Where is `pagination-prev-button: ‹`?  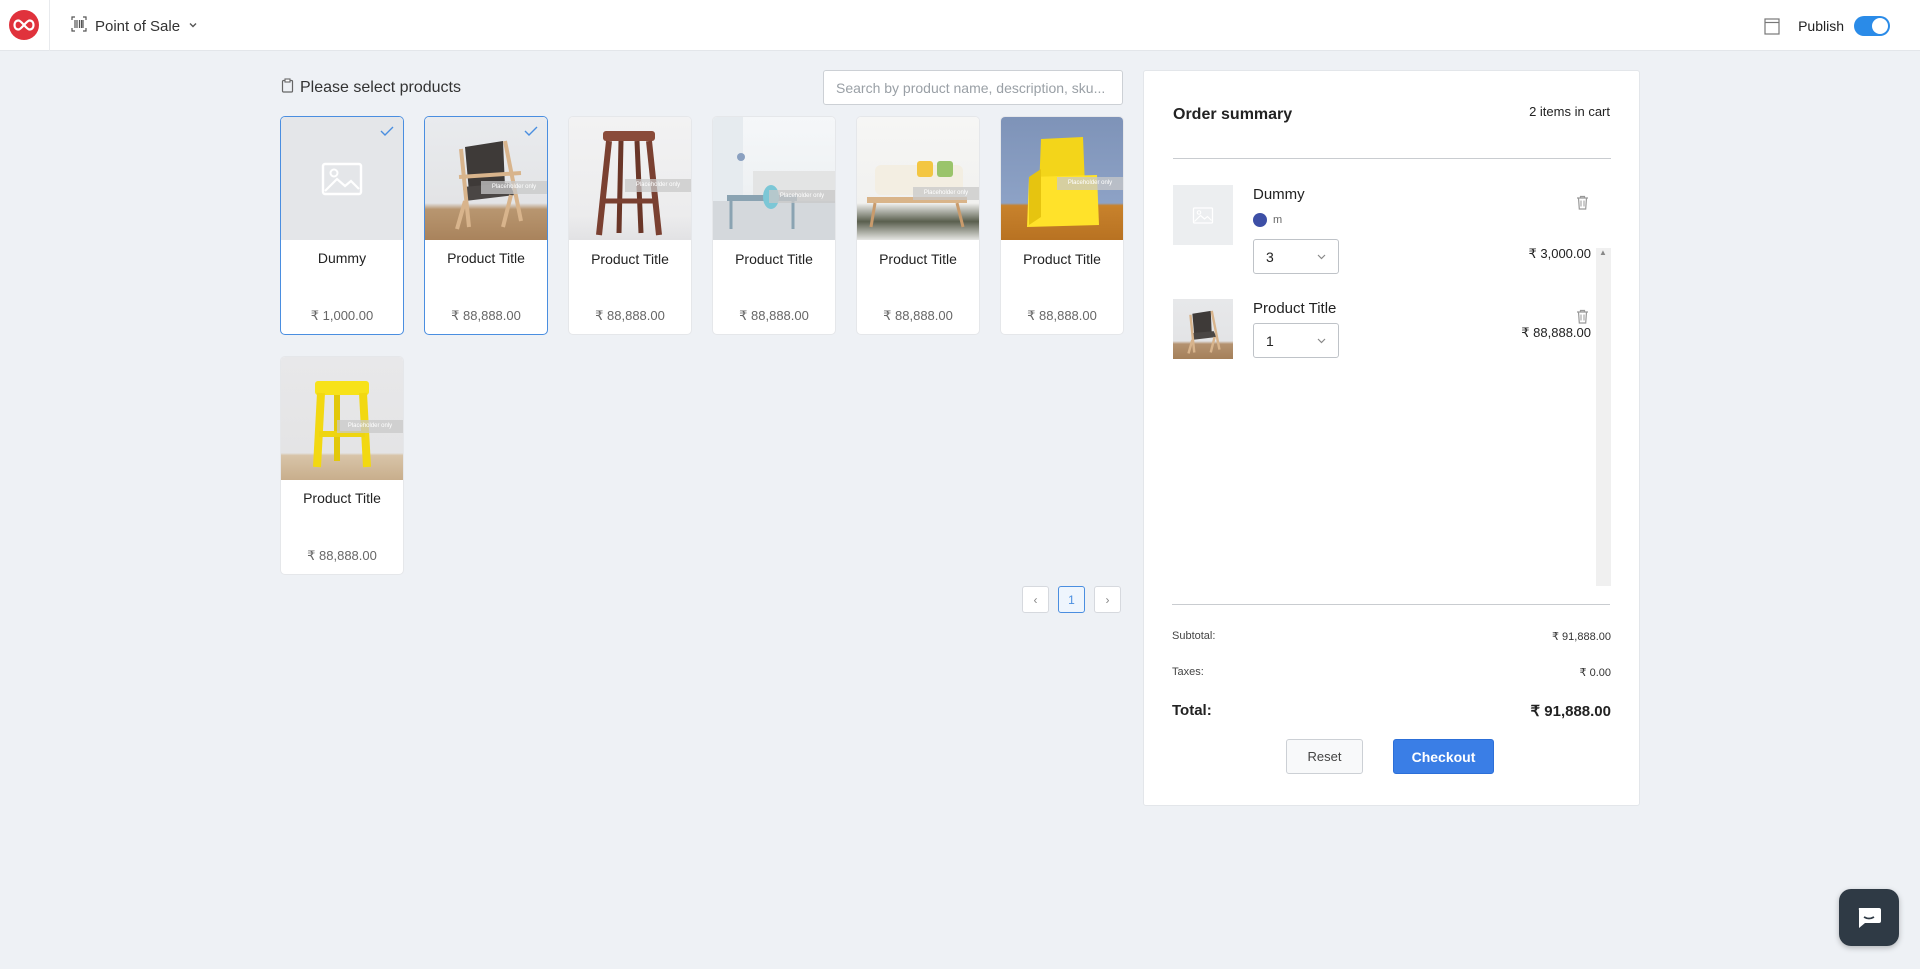 pagination-prev-button: ‹ is located at coordinates (1035, 599).